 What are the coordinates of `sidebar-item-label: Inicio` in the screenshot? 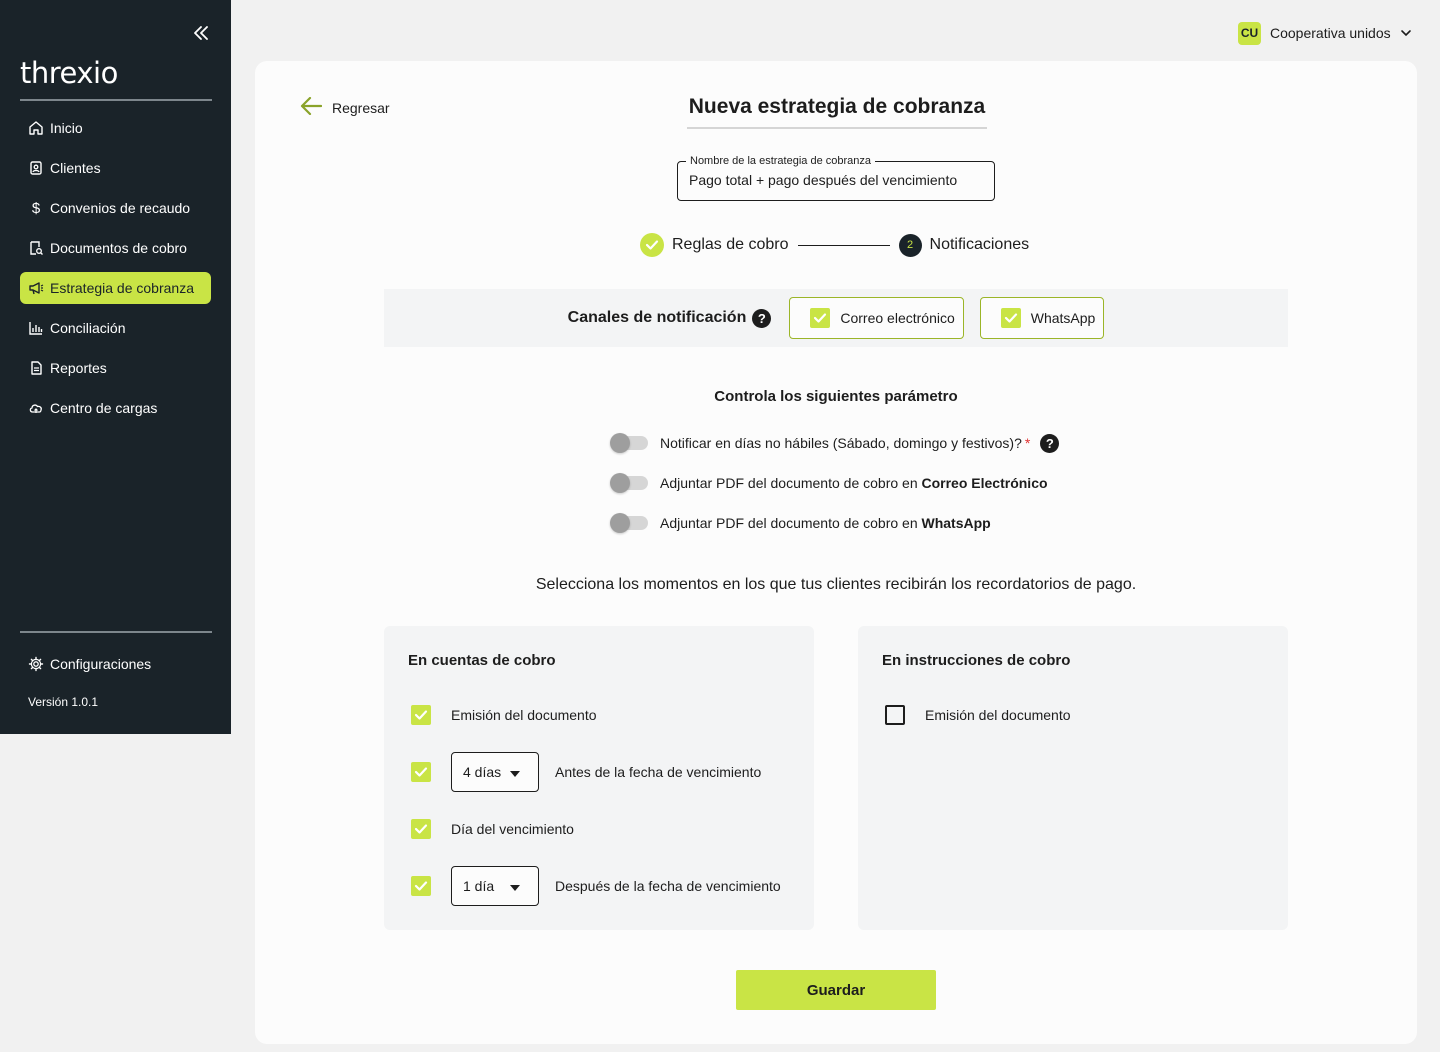 It's located at (66, 128).